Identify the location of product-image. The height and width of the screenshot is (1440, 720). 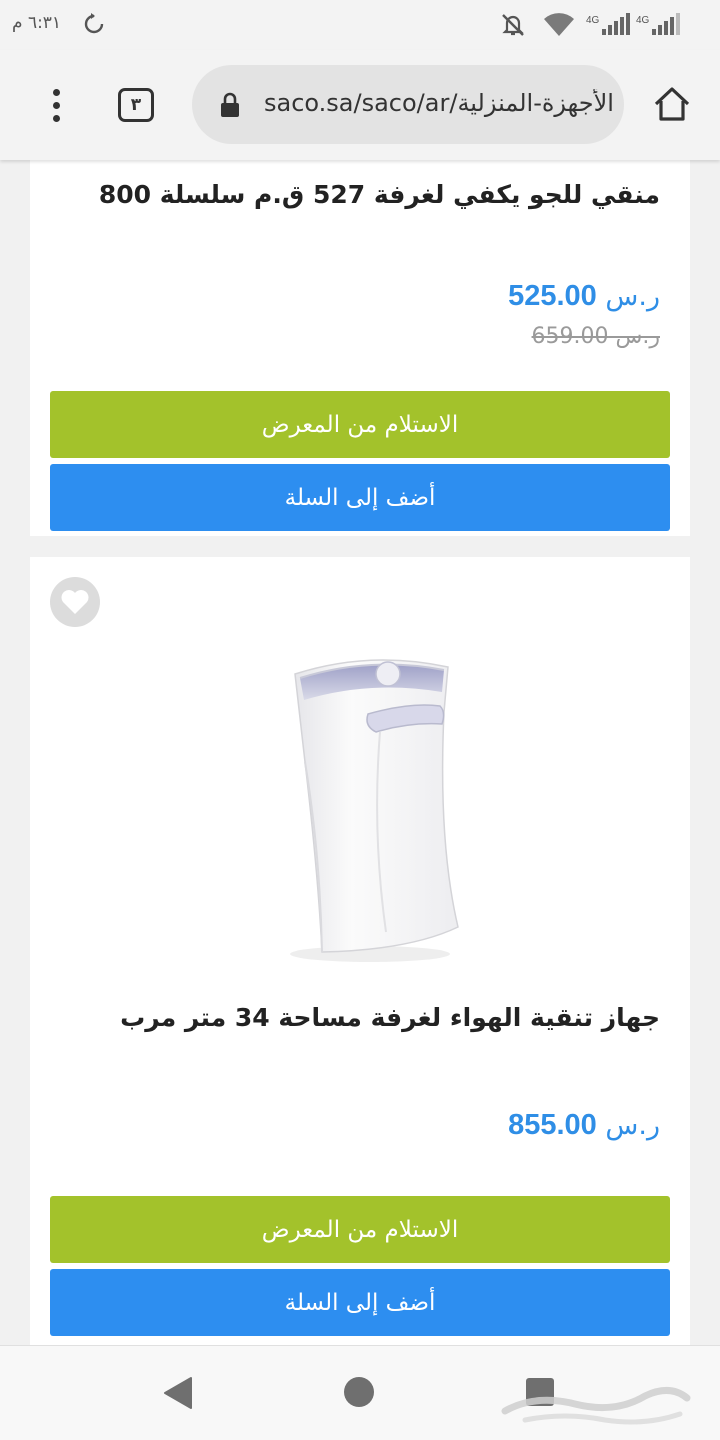
(360, 812).